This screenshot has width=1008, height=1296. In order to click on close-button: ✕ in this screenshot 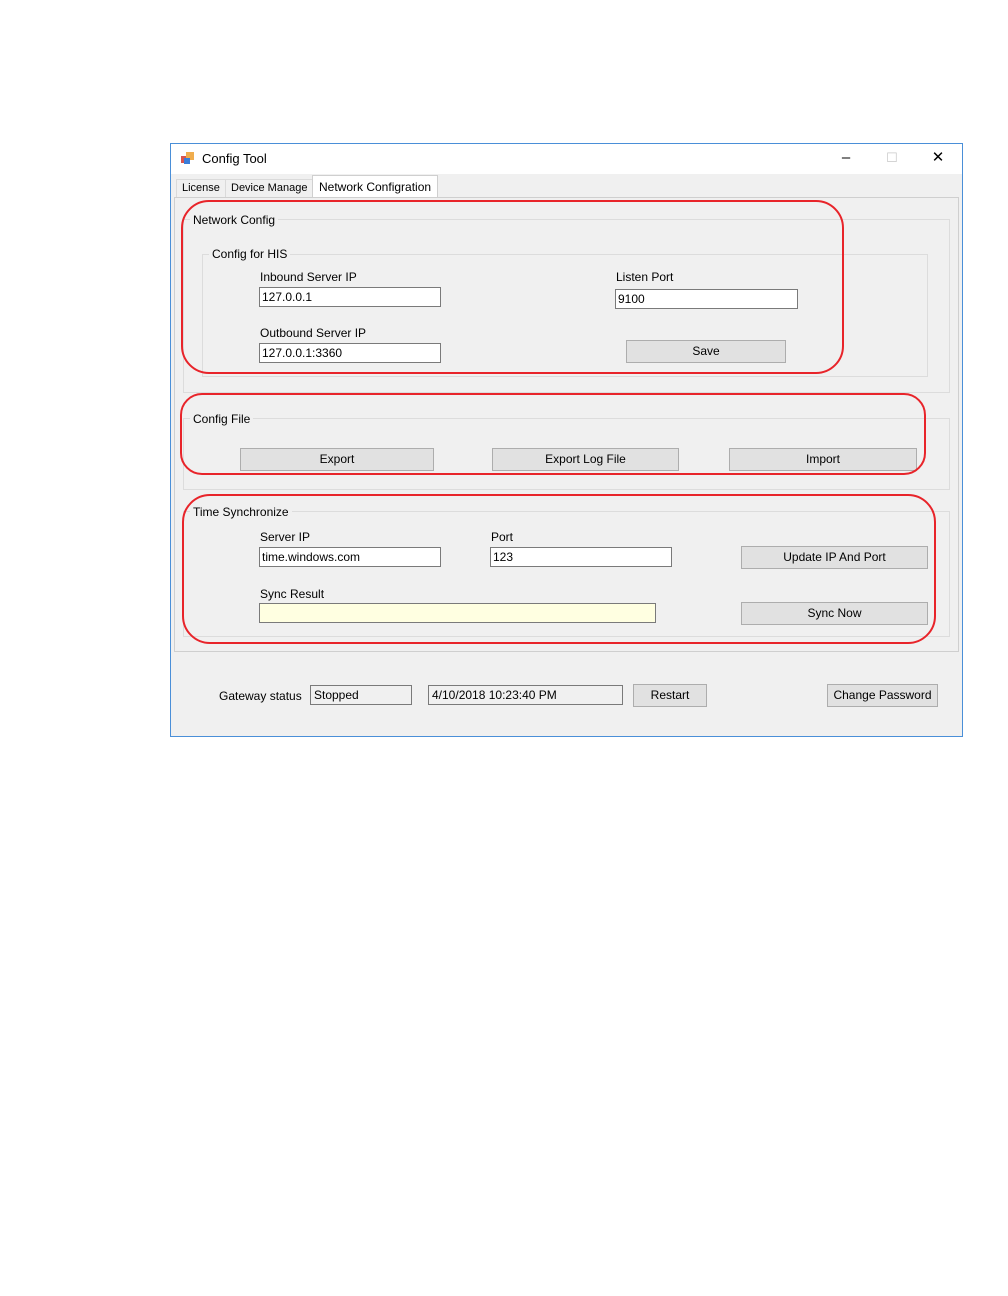, I will do `click(938, 159)`.